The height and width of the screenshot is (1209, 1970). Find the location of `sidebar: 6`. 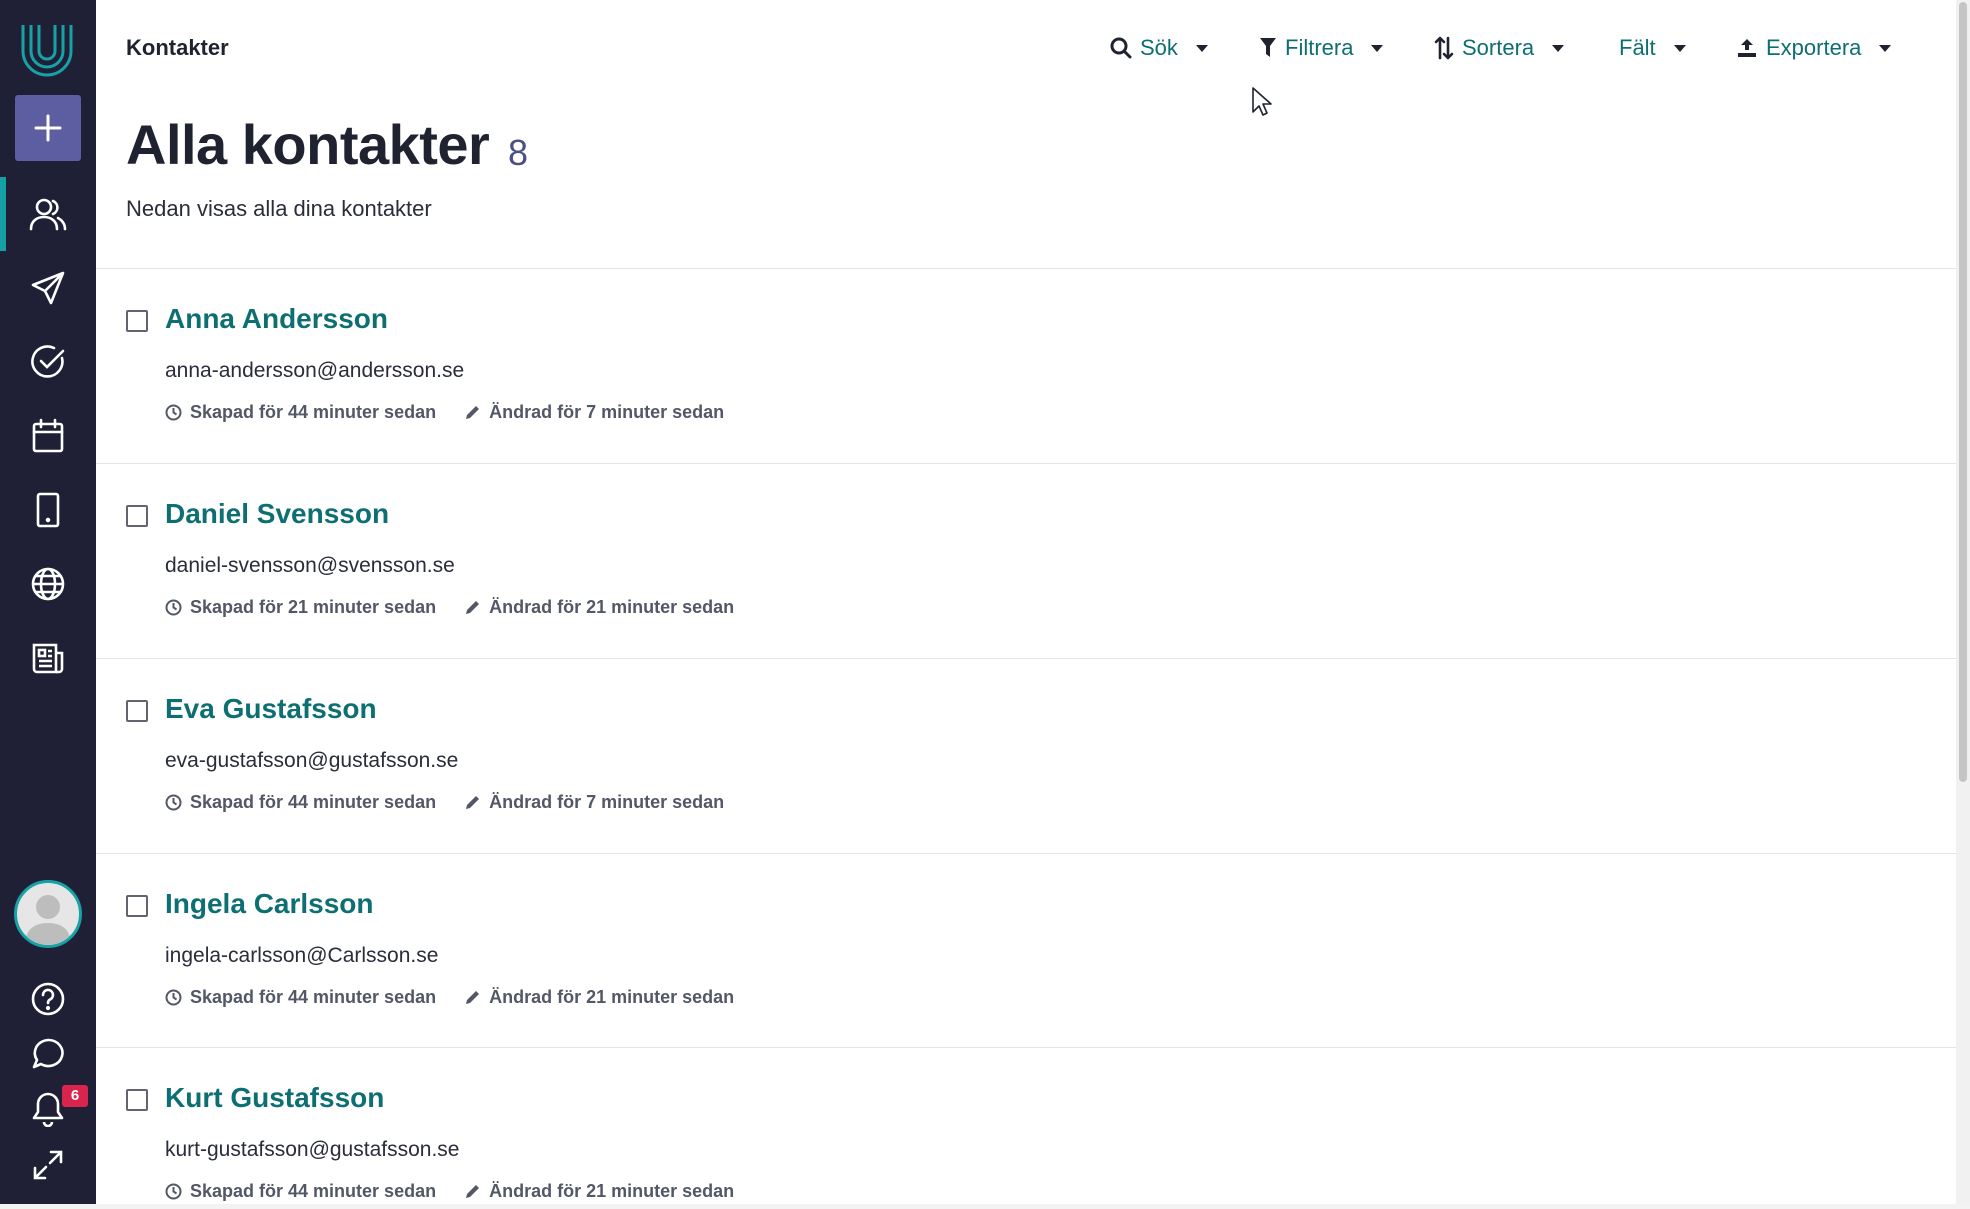

sidebar: 6 is located at coordinates (48, 604).